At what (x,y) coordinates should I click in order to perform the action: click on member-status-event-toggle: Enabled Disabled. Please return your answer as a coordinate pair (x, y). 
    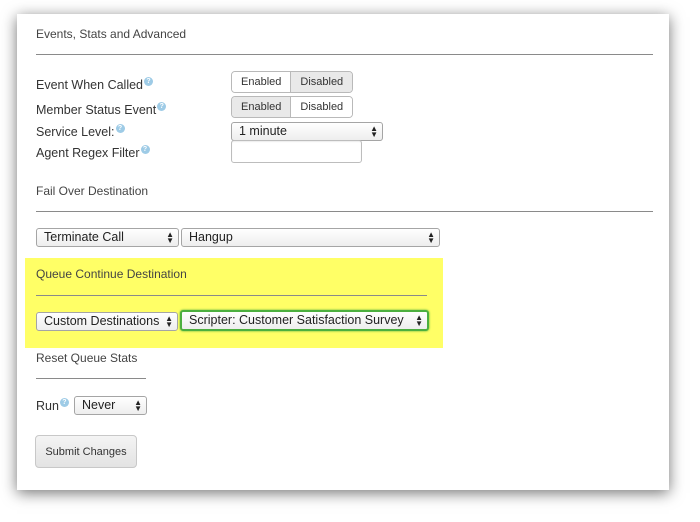
    Looking at the image, I should click on (292, 107).